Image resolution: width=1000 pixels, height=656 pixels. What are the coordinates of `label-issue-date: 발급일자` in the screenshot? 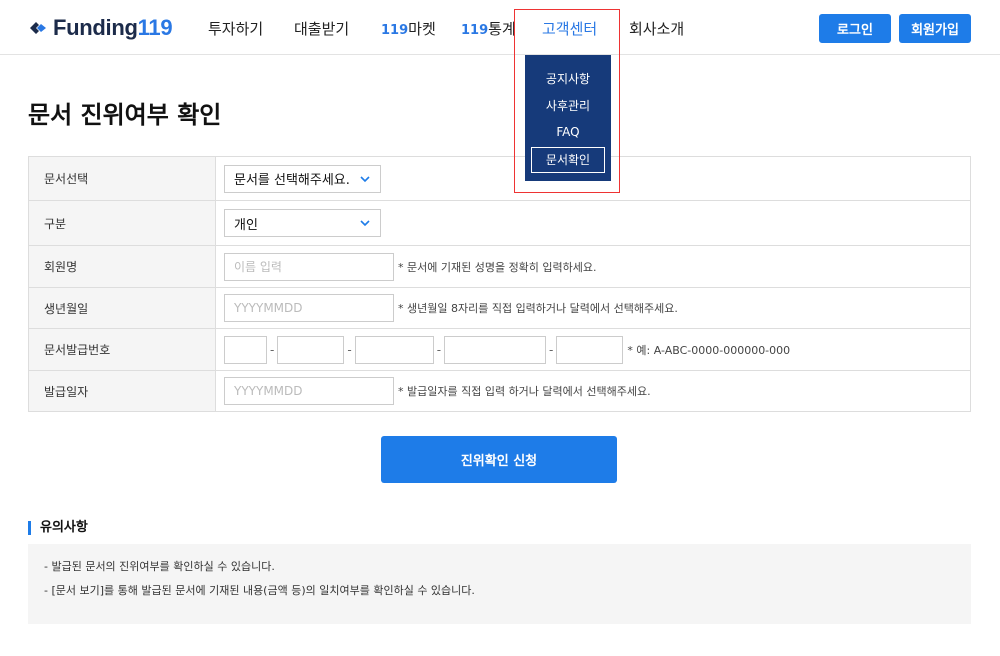 It's located at (122, 391).